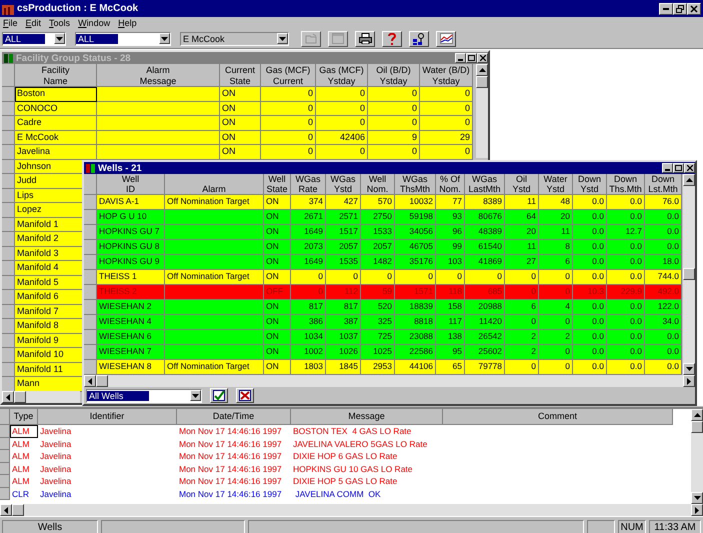 The height and width of the screenshot is (533, 703). Describe the element at coordinates (626, 184) in the screenshot. I see `column-header: Down Ths.Mth` at that location.